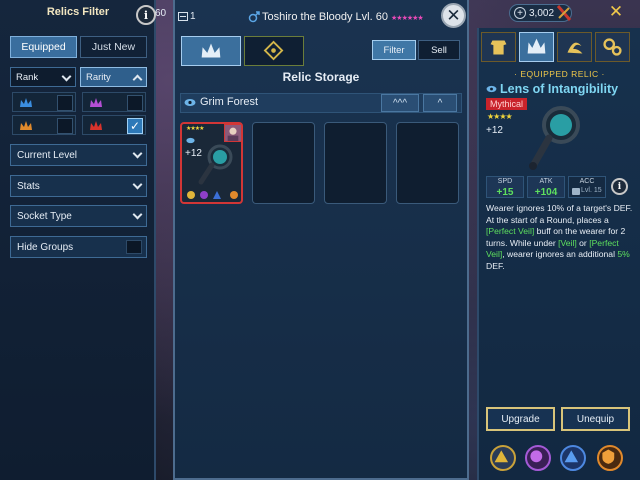  Describe the element at coordinates (28, 186) in the screenshot. I see `stats-label: Stats` at that location.